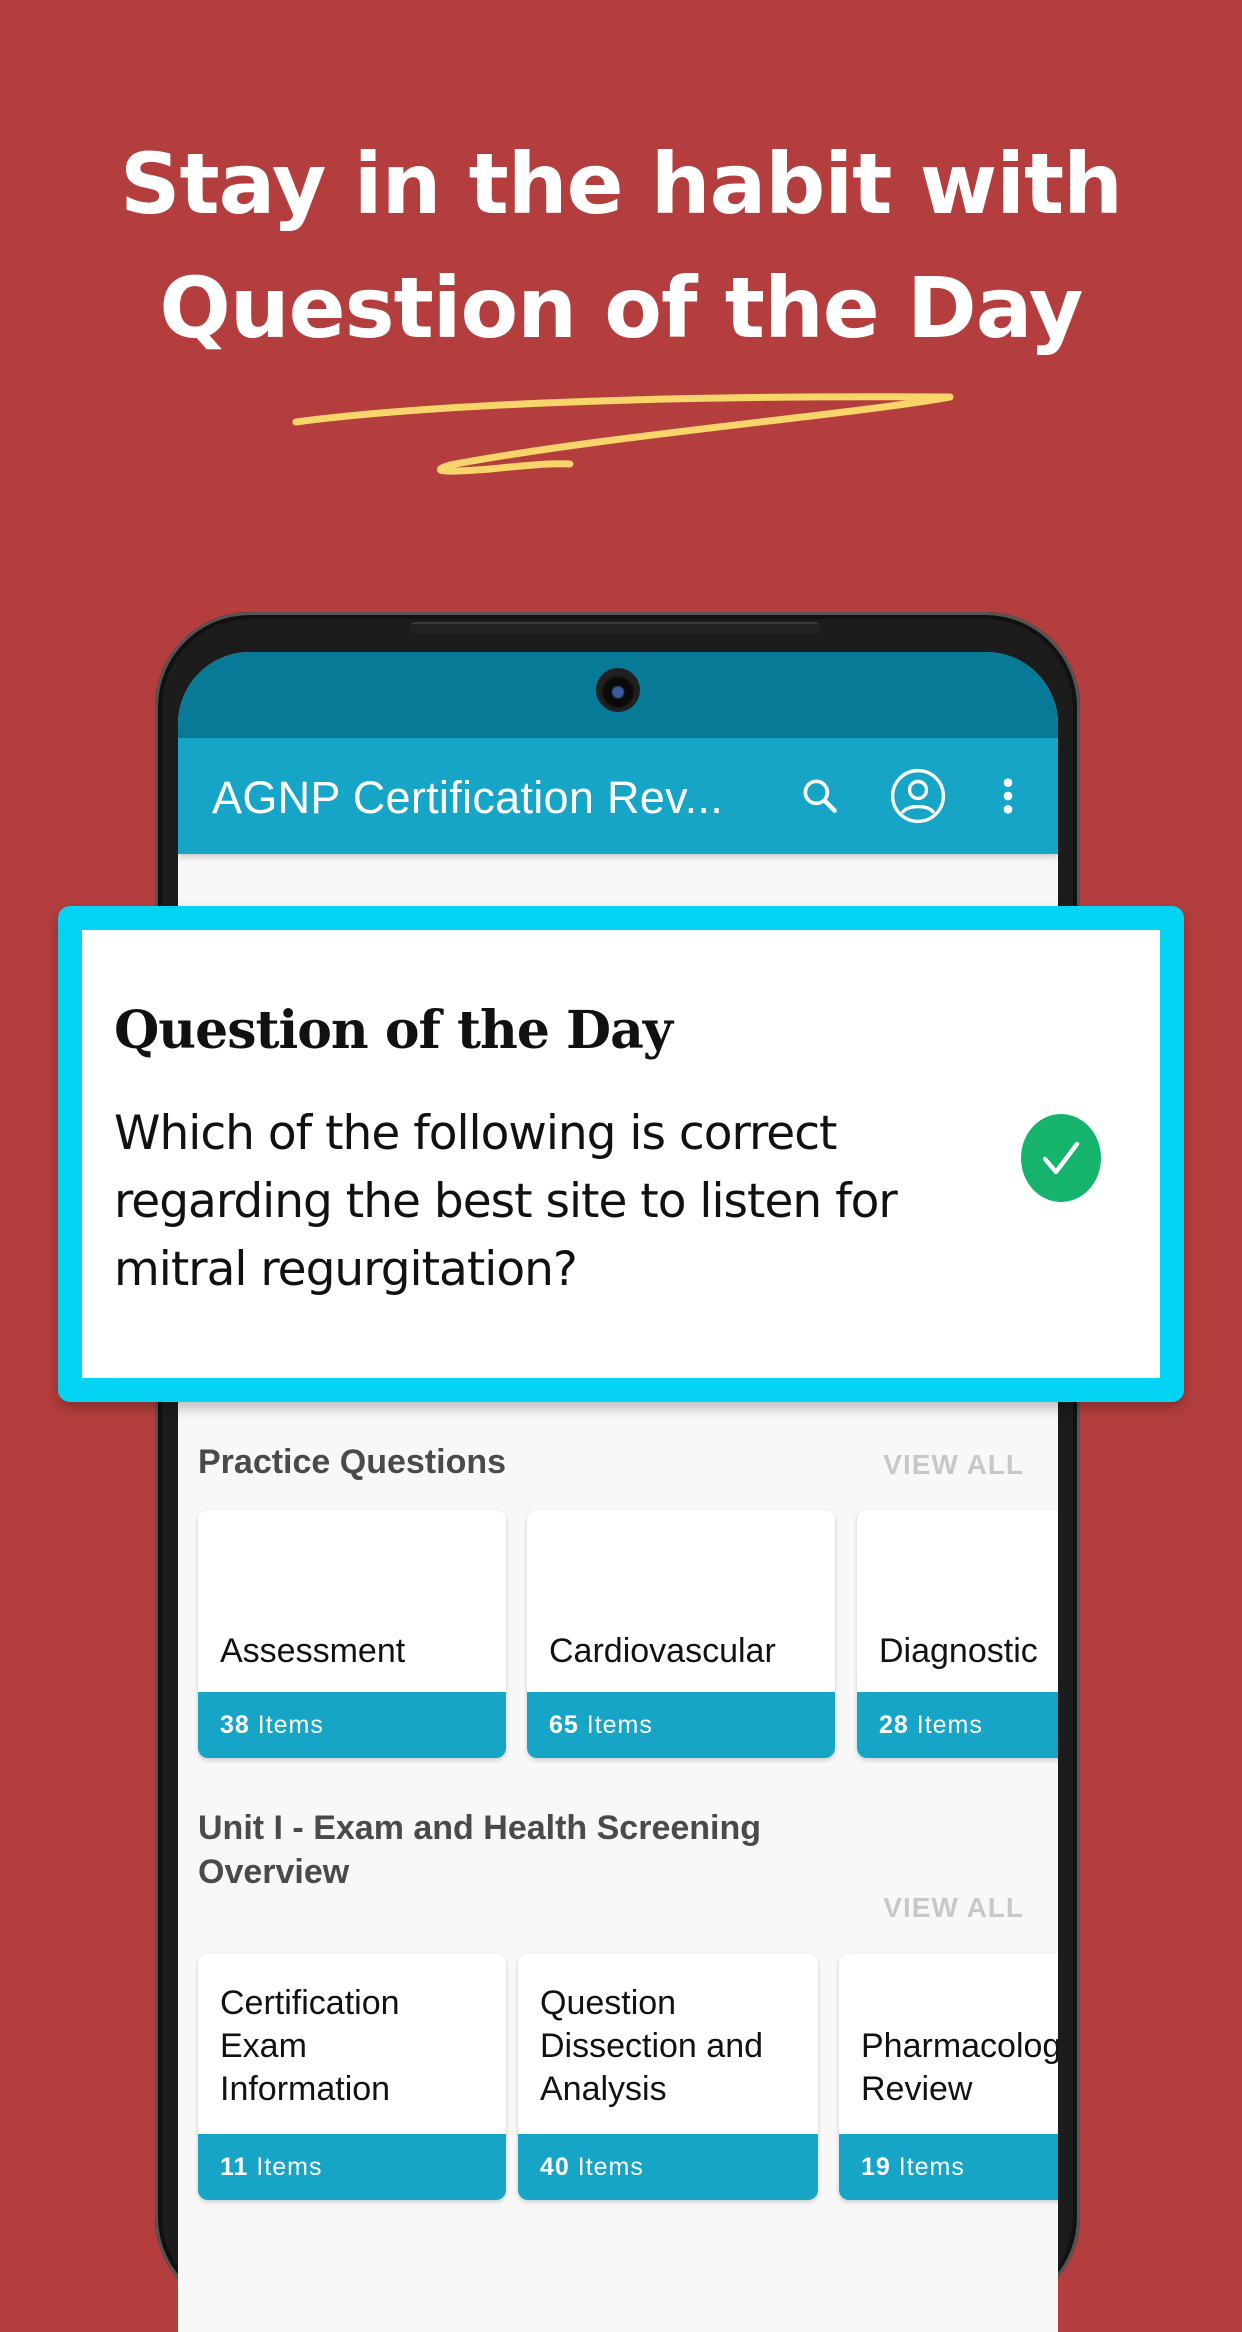  What do you see at coordinates (352, 1725) in the screenshot?
I see `card-count: 38 Items` at bounding box center [352, 1725].